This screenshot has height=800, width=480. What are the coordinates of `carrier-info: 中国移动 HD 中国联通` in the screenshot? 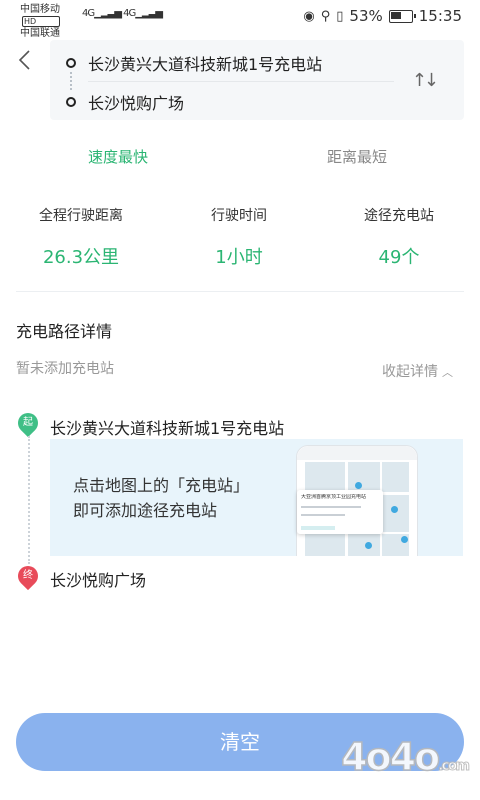 It's located at (40, 21).